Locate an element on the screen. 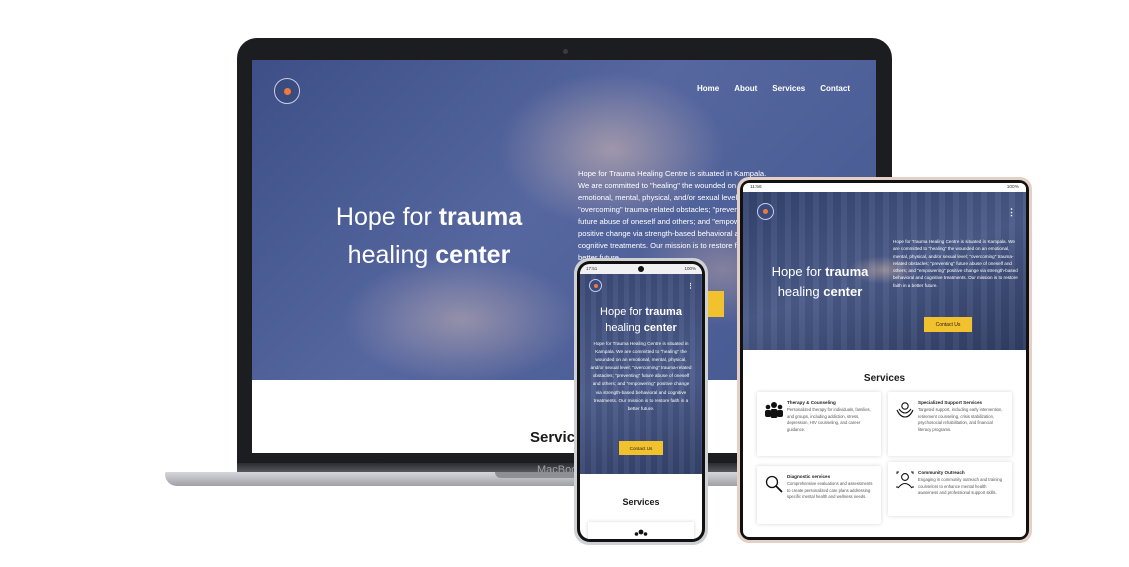 The height and width of the screenshot is (567, 1129). nav-about: About is located at coordinates (745, 88).